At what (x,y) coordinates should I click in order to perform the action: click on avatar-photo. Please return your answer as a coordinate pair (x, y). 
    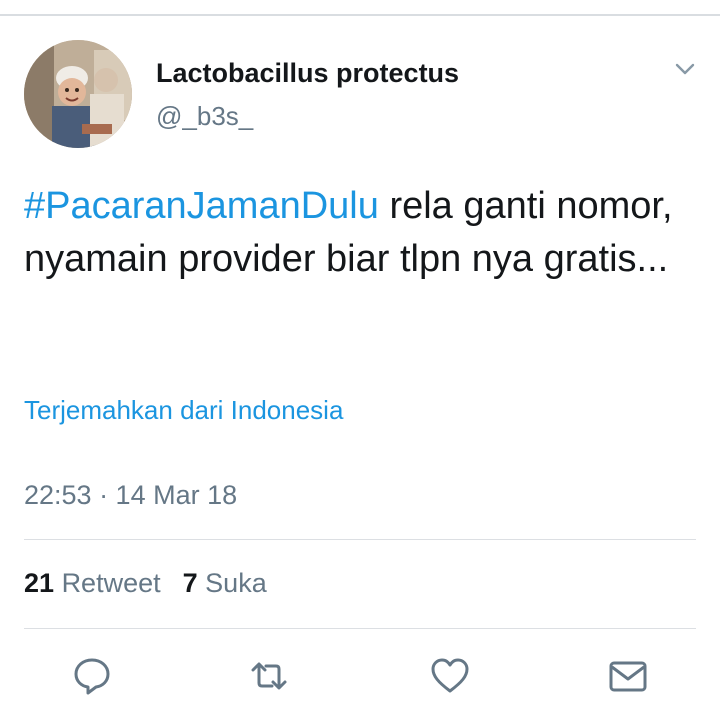
    Looking at the image, I should click on (78, 94).